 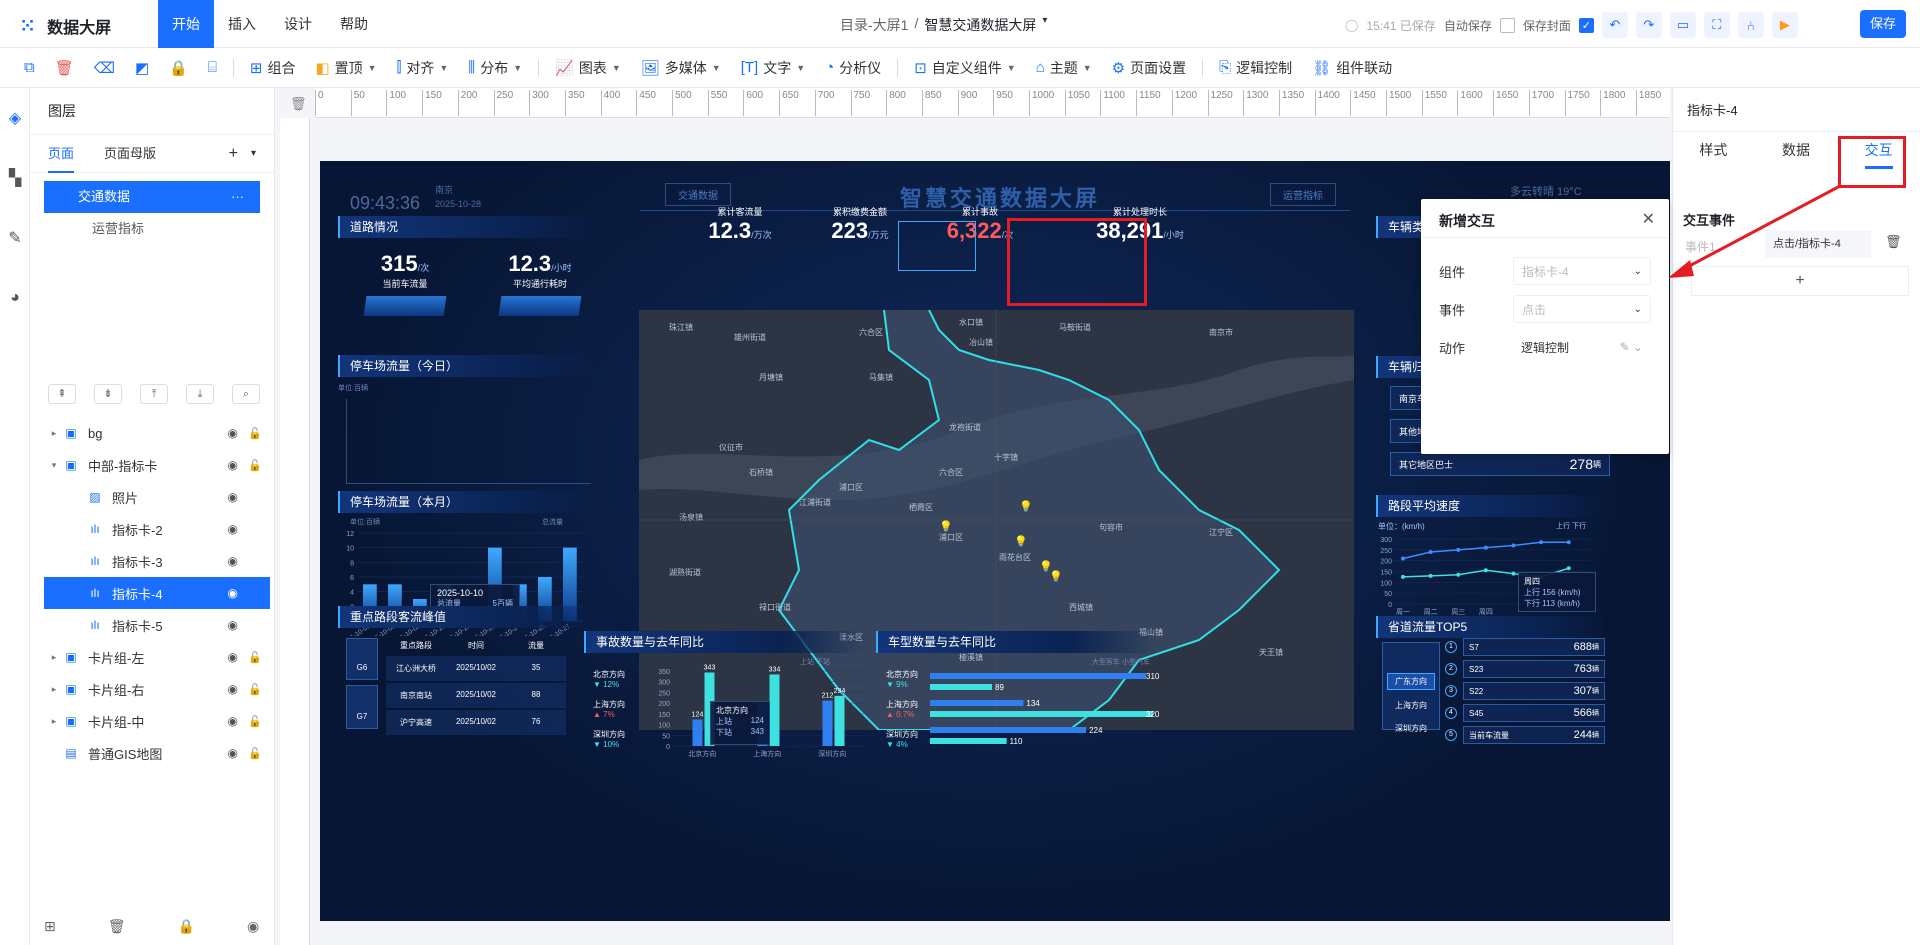 I want to click on magic-wand-icon: ✎, so click(x=15, y=238).